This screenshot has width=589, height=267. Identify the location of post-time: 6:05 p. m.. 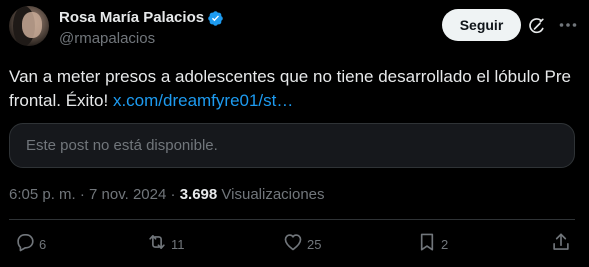
(42, 194).